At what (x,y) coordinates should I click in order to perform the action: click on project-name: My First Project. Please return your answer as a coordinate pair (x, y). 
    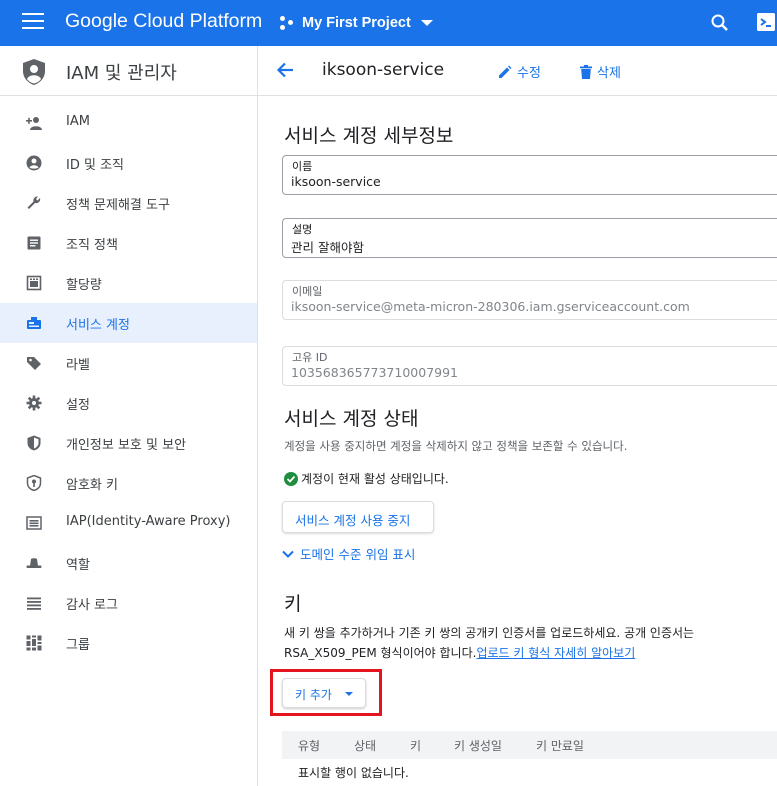
    Looking at the image, I should click on (356, 23).